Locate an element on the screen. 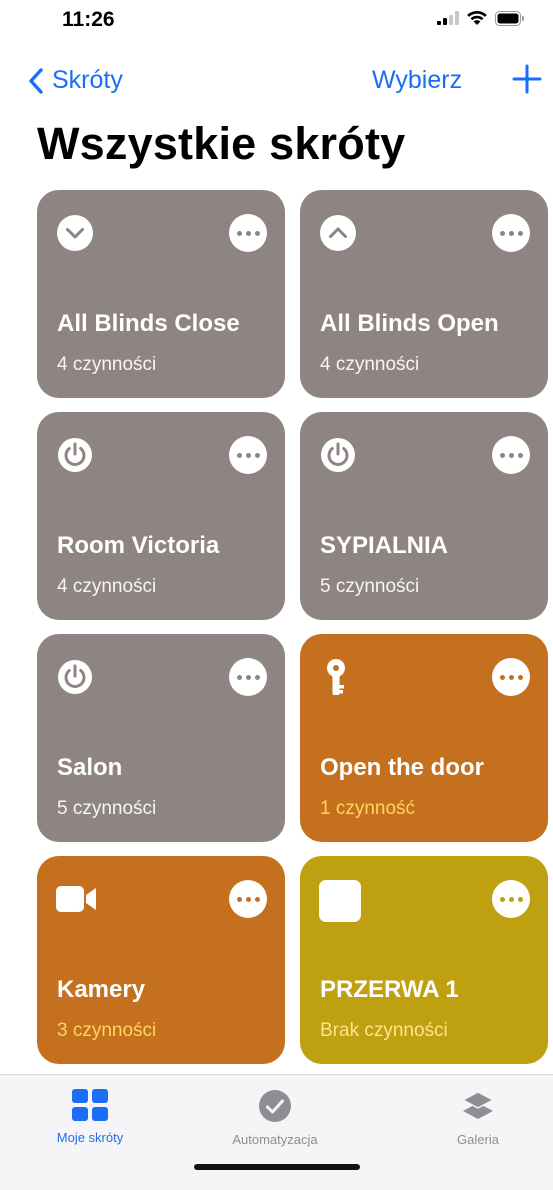 This screenshot has height=1190, width=553. home-indicator is located at coordinates (277, 1167).